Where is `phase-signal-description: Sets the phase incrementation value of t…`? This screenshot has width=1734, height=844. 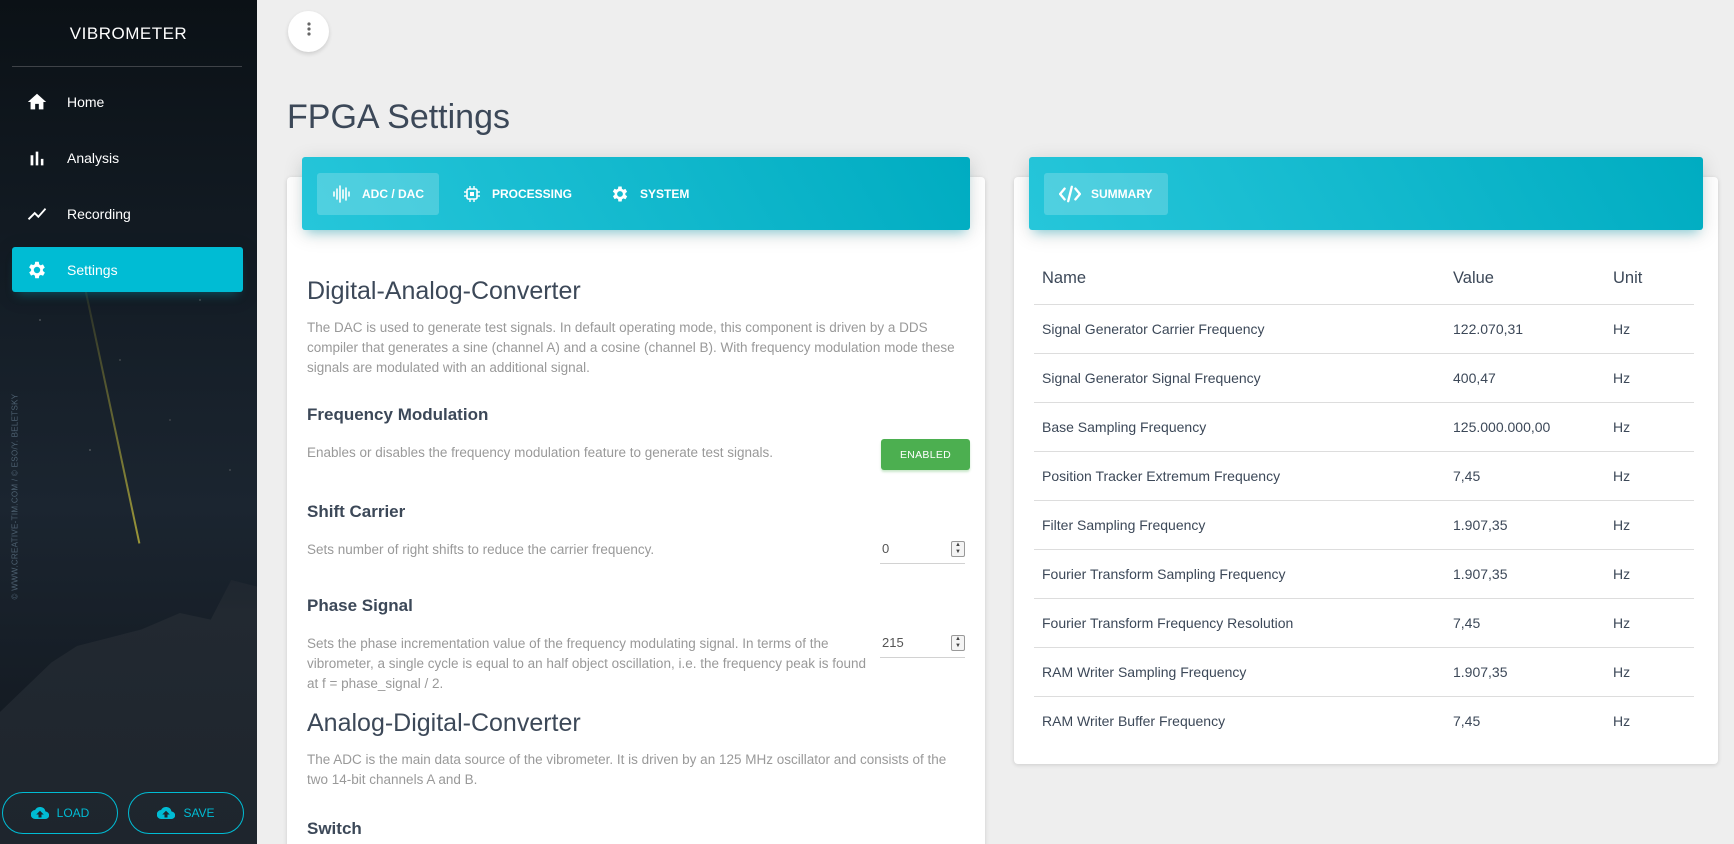
phase-signal-description: Sets the phase incrementation value of t… is located at coordinates (587, 663).